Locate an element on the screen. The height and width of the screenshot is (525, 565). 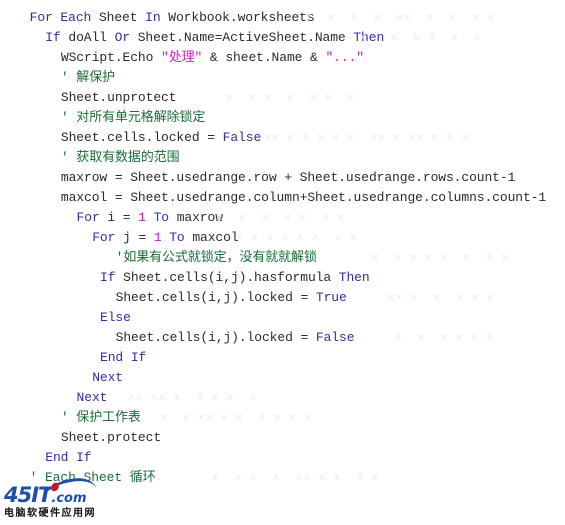
code-token-comment: ' 保护工作表 is located at coordinates (100, 417).